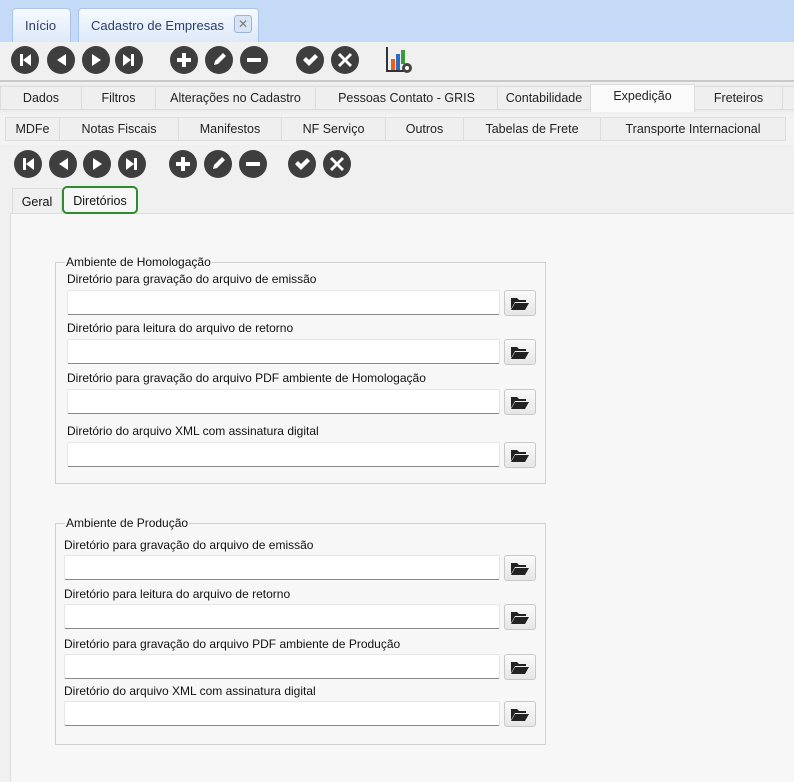  Describe the element at coordinates (693, 129) in the screenshot. I see `tab-transporte-internacional: Transporte Internacional` at that location.